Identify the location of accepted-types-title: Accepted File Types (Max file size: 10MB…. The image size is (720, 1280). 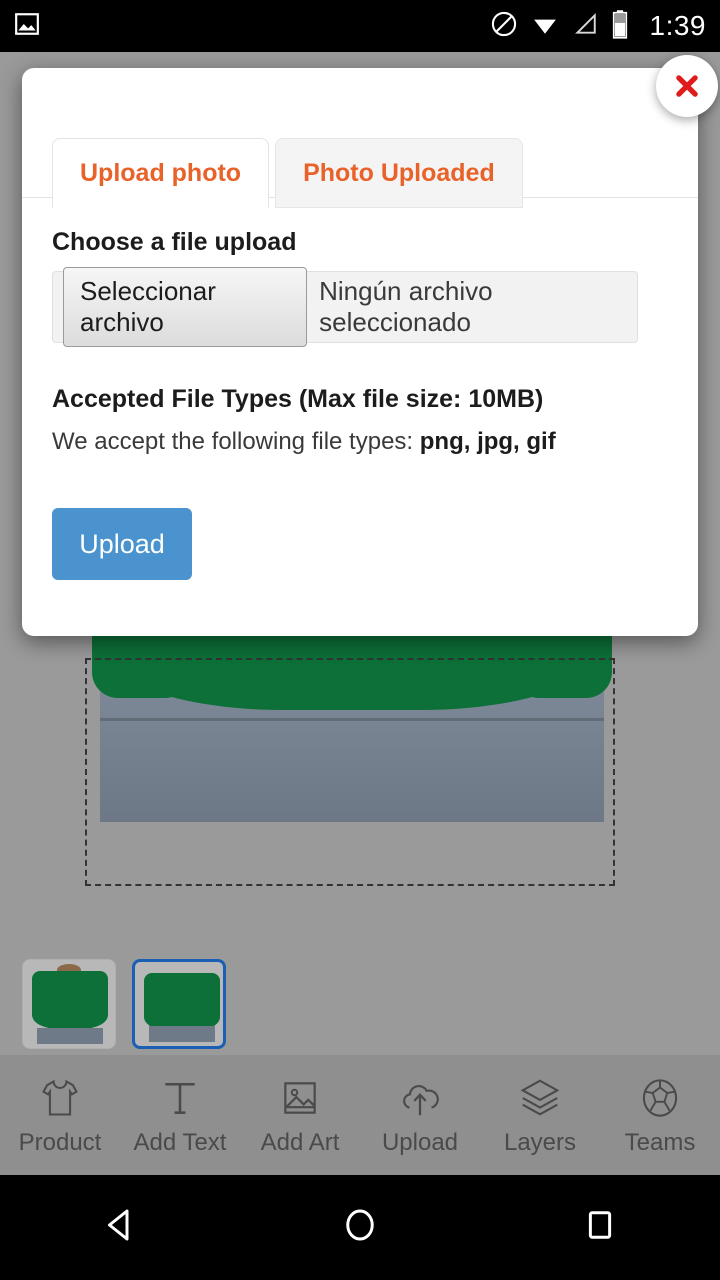
(298, 399).